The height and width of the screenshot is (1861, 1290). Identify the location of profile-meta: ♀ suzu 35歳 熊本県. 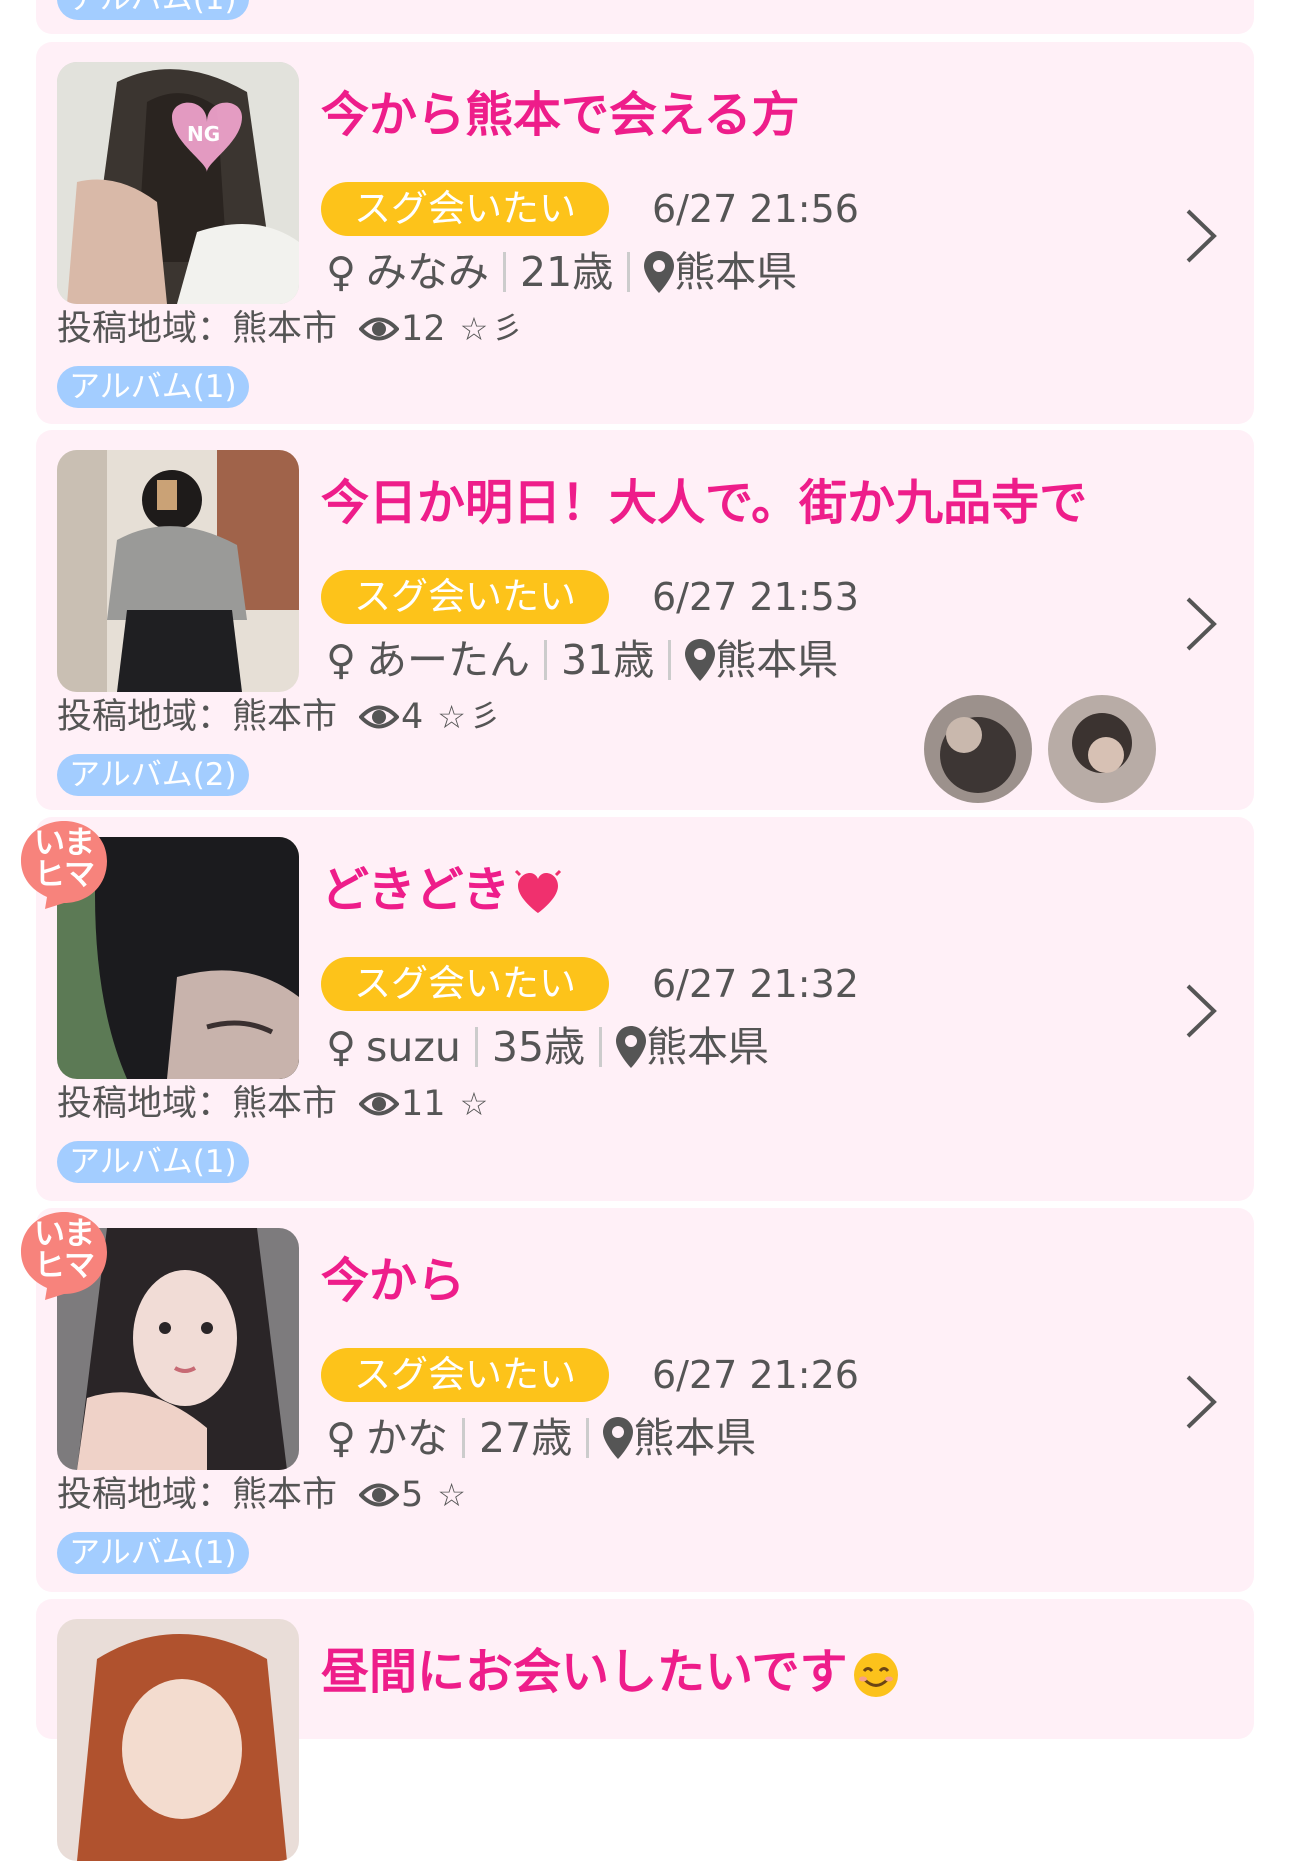
(547, 1047).